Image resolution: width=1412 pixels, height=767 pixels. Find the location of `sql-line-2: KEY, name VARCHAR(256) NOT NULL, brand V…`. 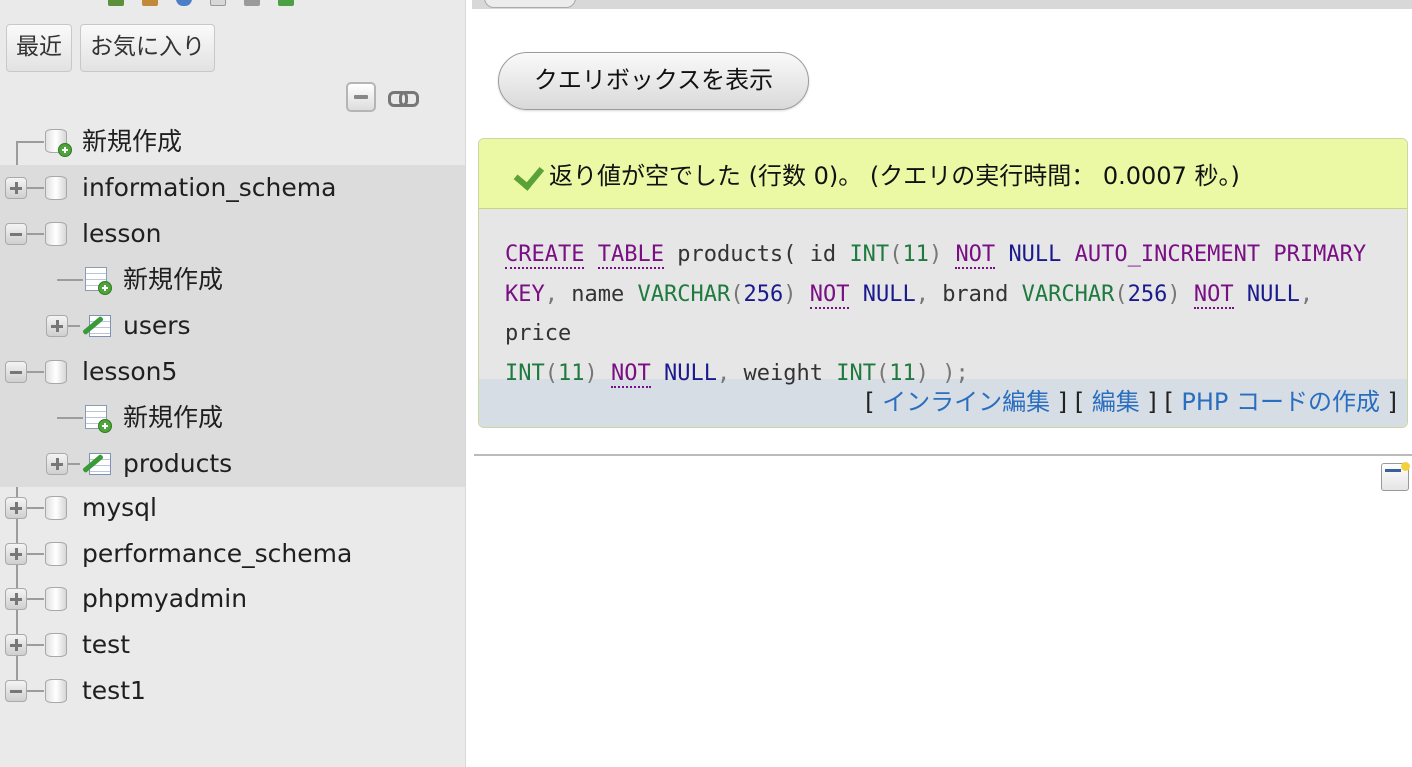

sql-line-2: KEY, name VARCHAR(256) NOT NULL, brand V… is located at coordinates (909, 313).